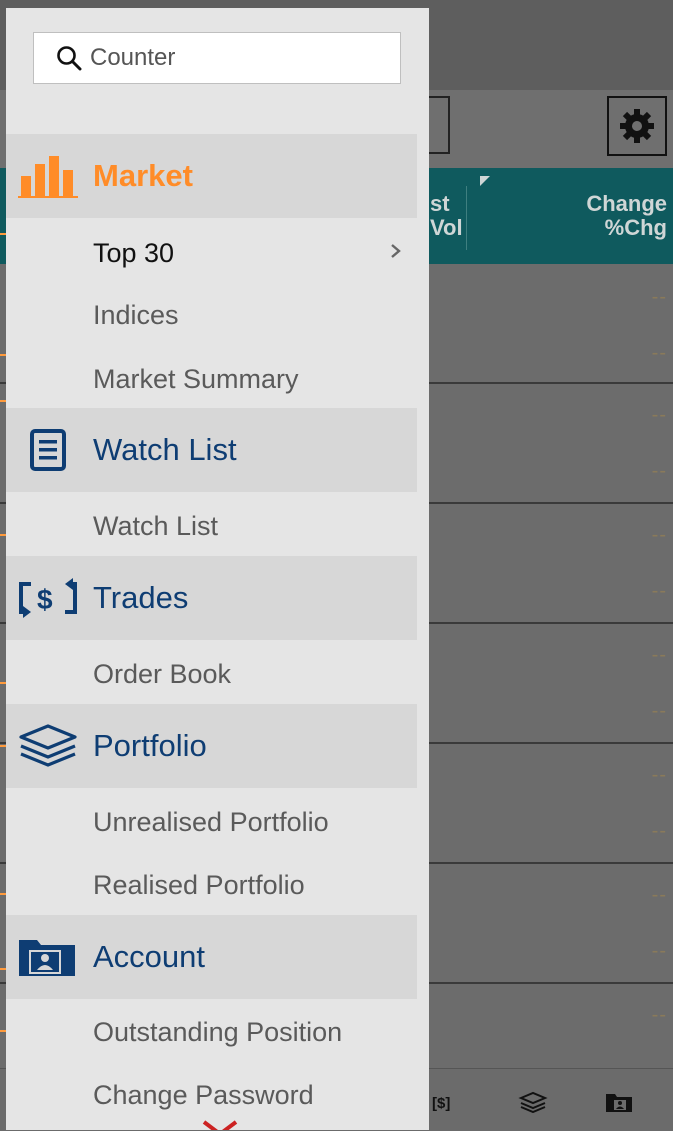 The height and width of the screenshot is (1131, 673). I want to click on background-column-change: Change %Chg, so click(626, 216).